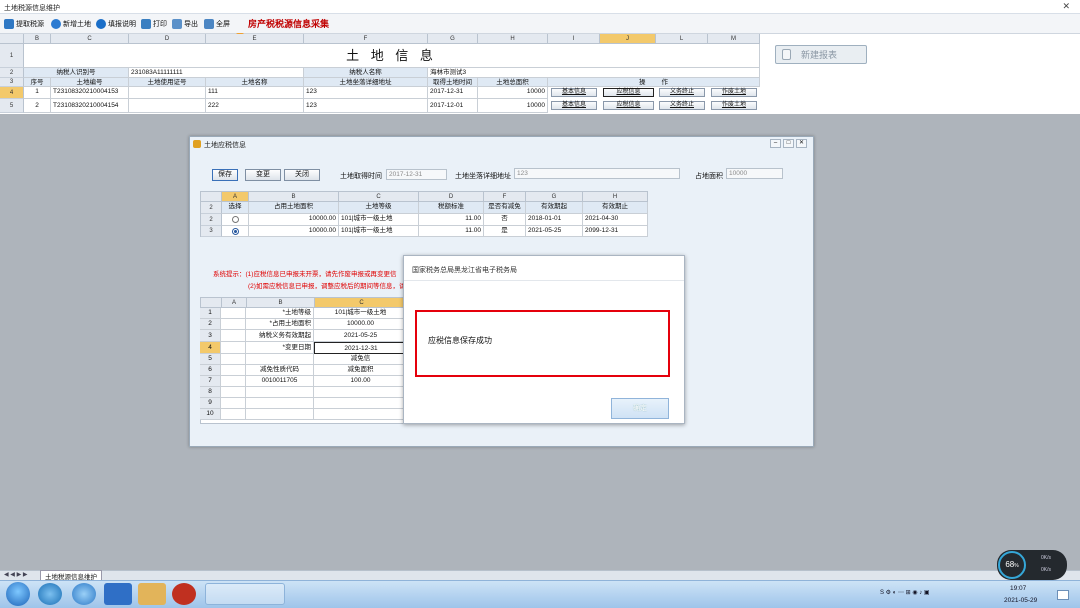 The width and height of the screenshot is (1080, 608). I want to click on detail-value: 2021-12-31, so click(361, 348).